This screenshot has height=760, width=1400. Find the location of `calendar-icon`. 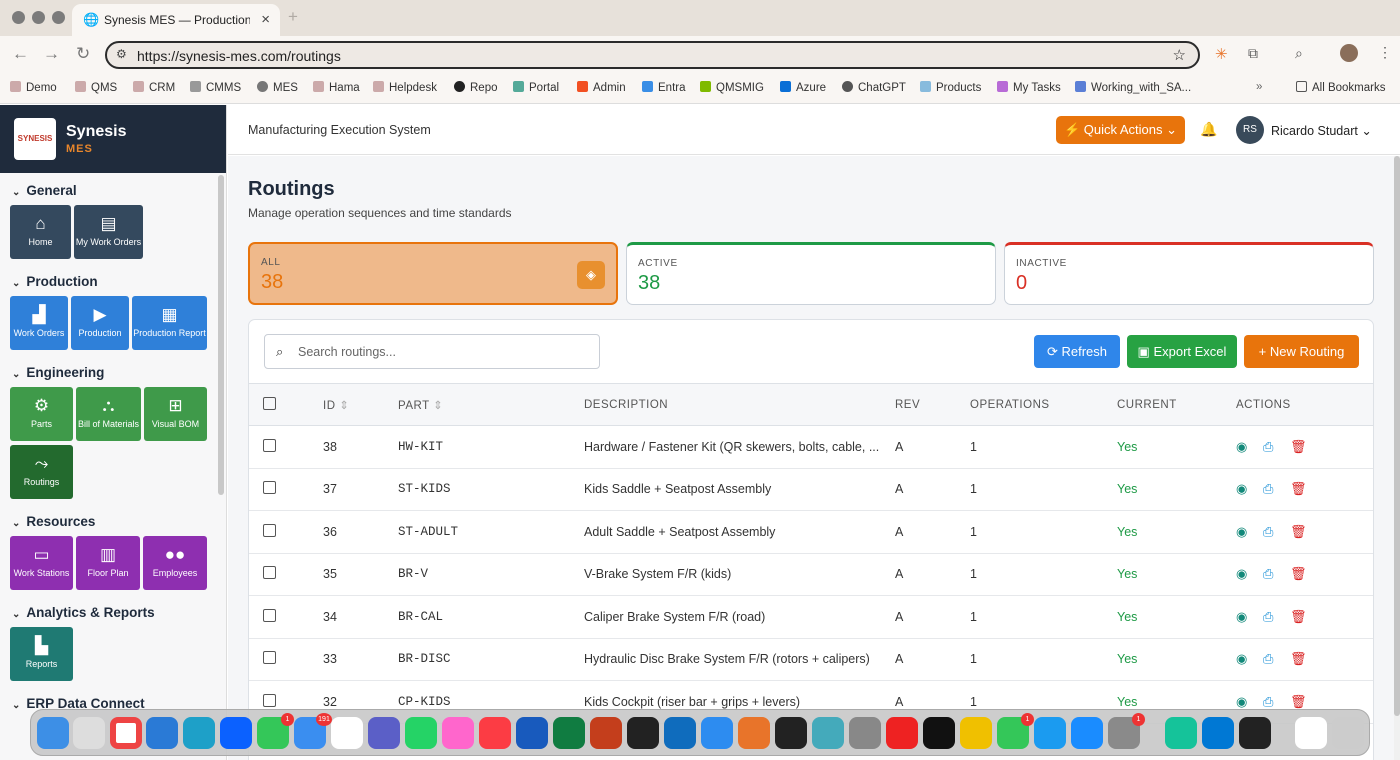

calendar-icon is located at coordinates (347, 733).